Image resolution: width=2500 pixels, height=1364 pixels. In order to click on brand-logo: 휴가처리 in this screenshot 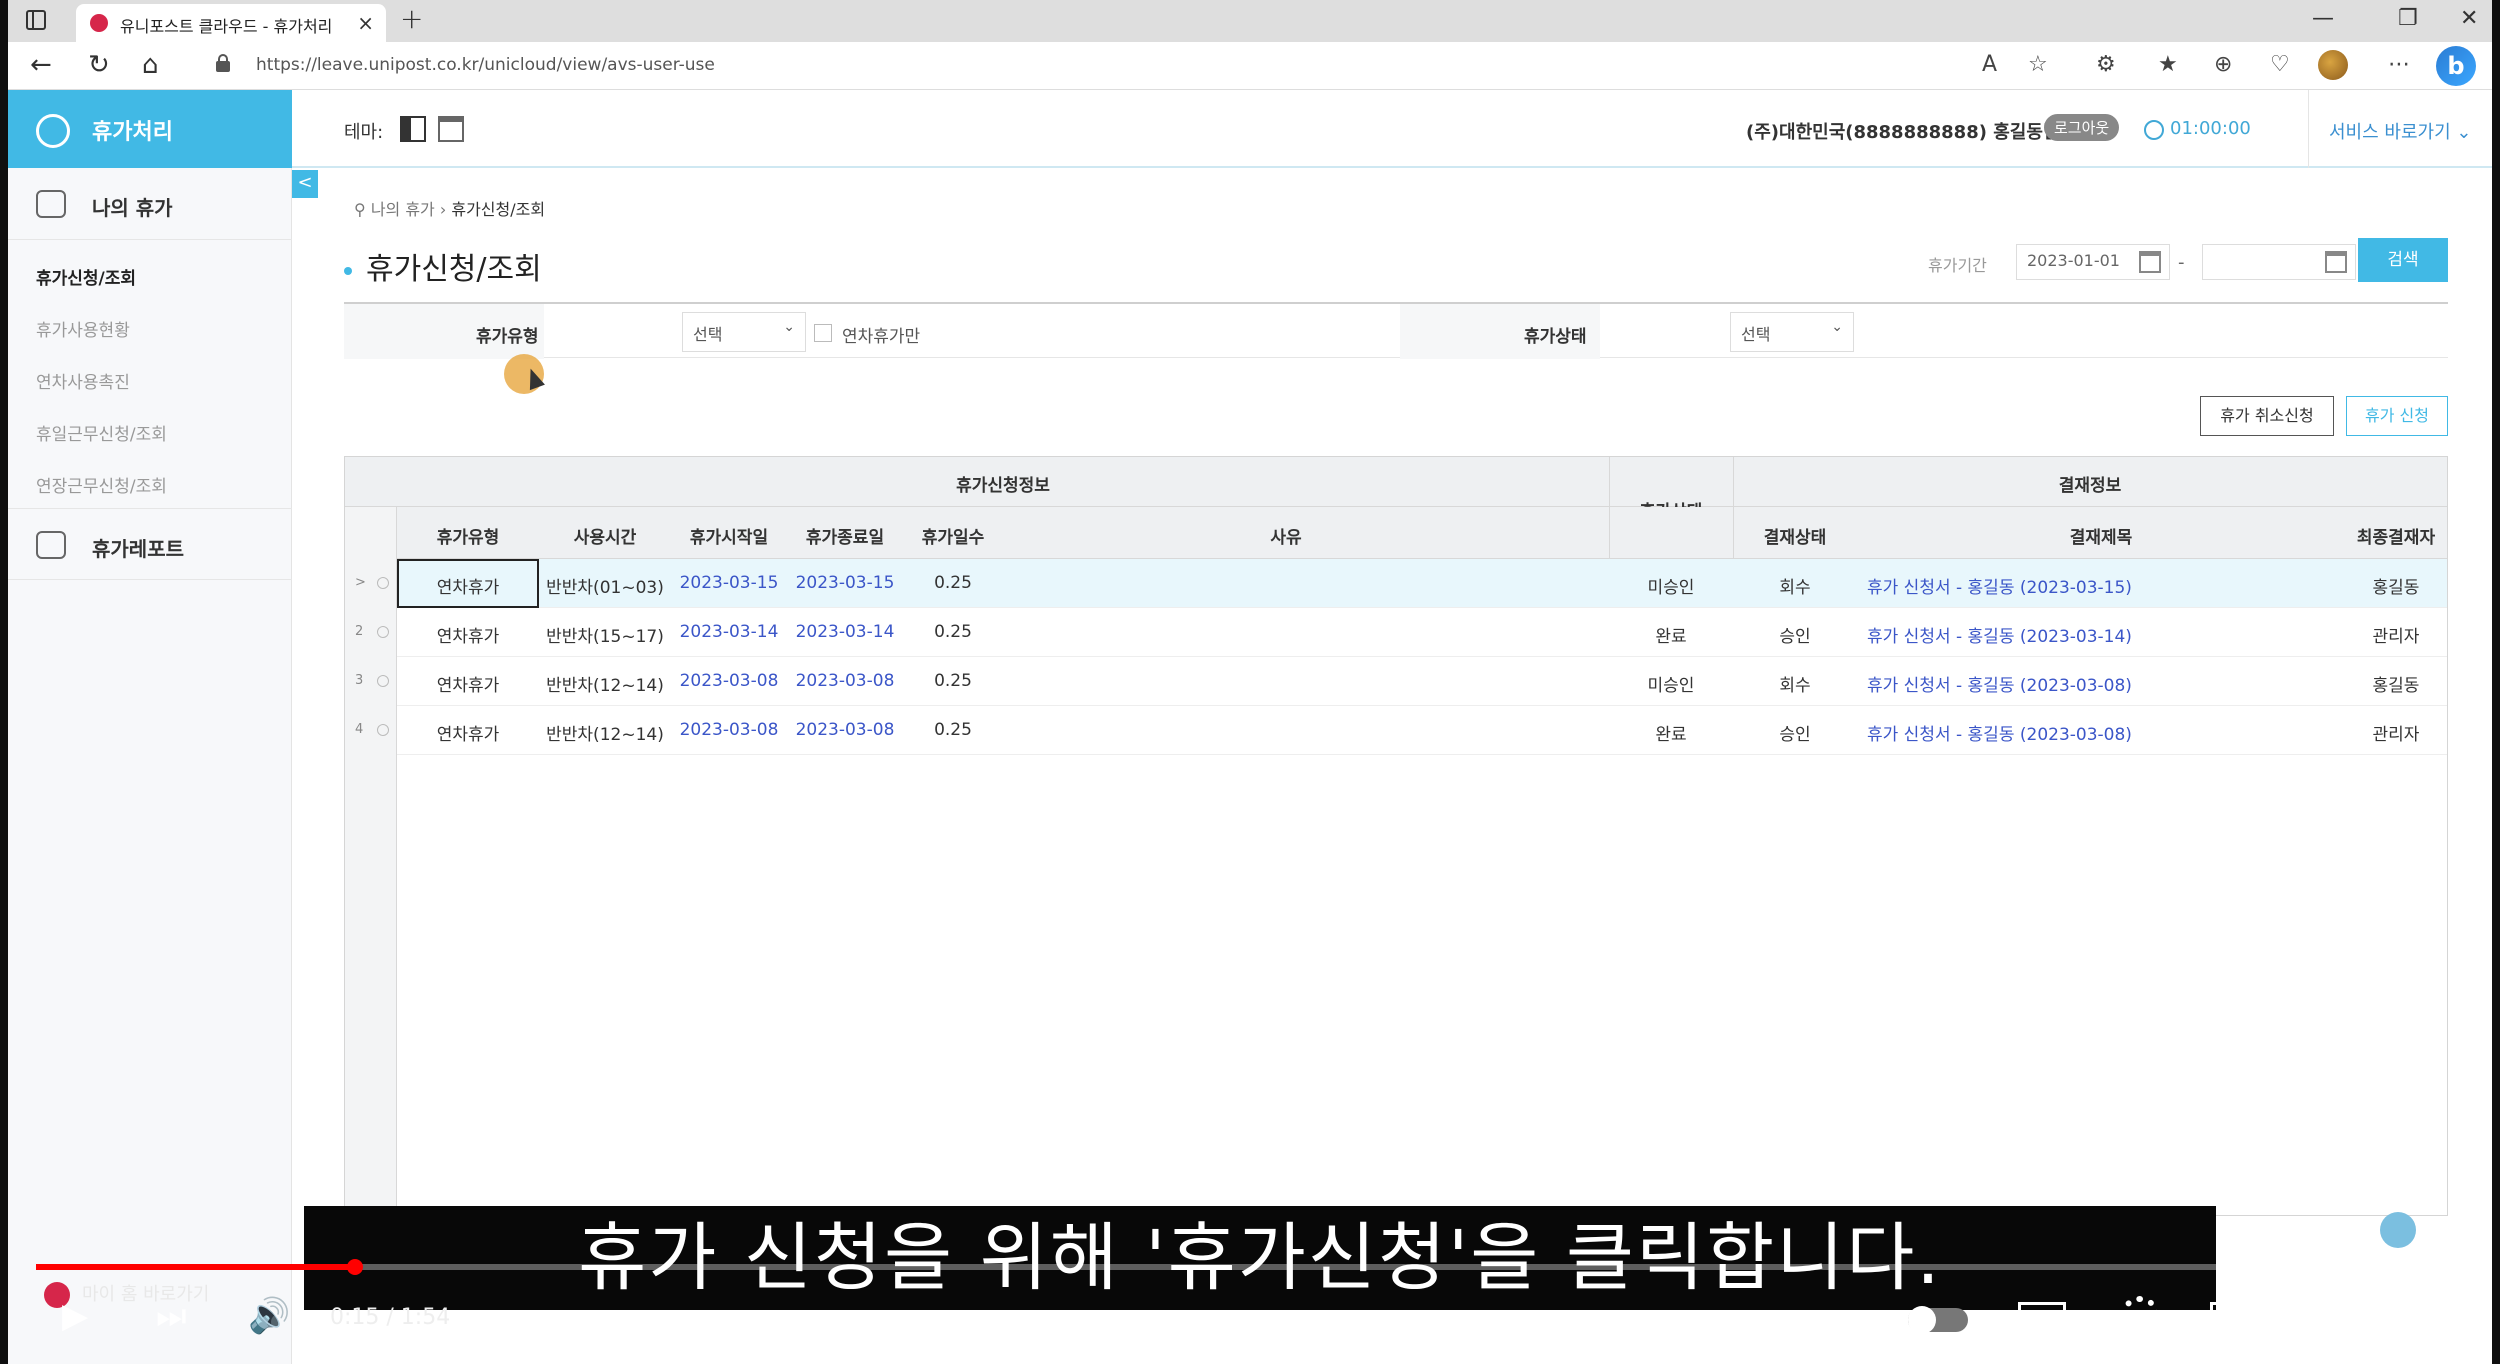, I will do `click(150, 129)`.